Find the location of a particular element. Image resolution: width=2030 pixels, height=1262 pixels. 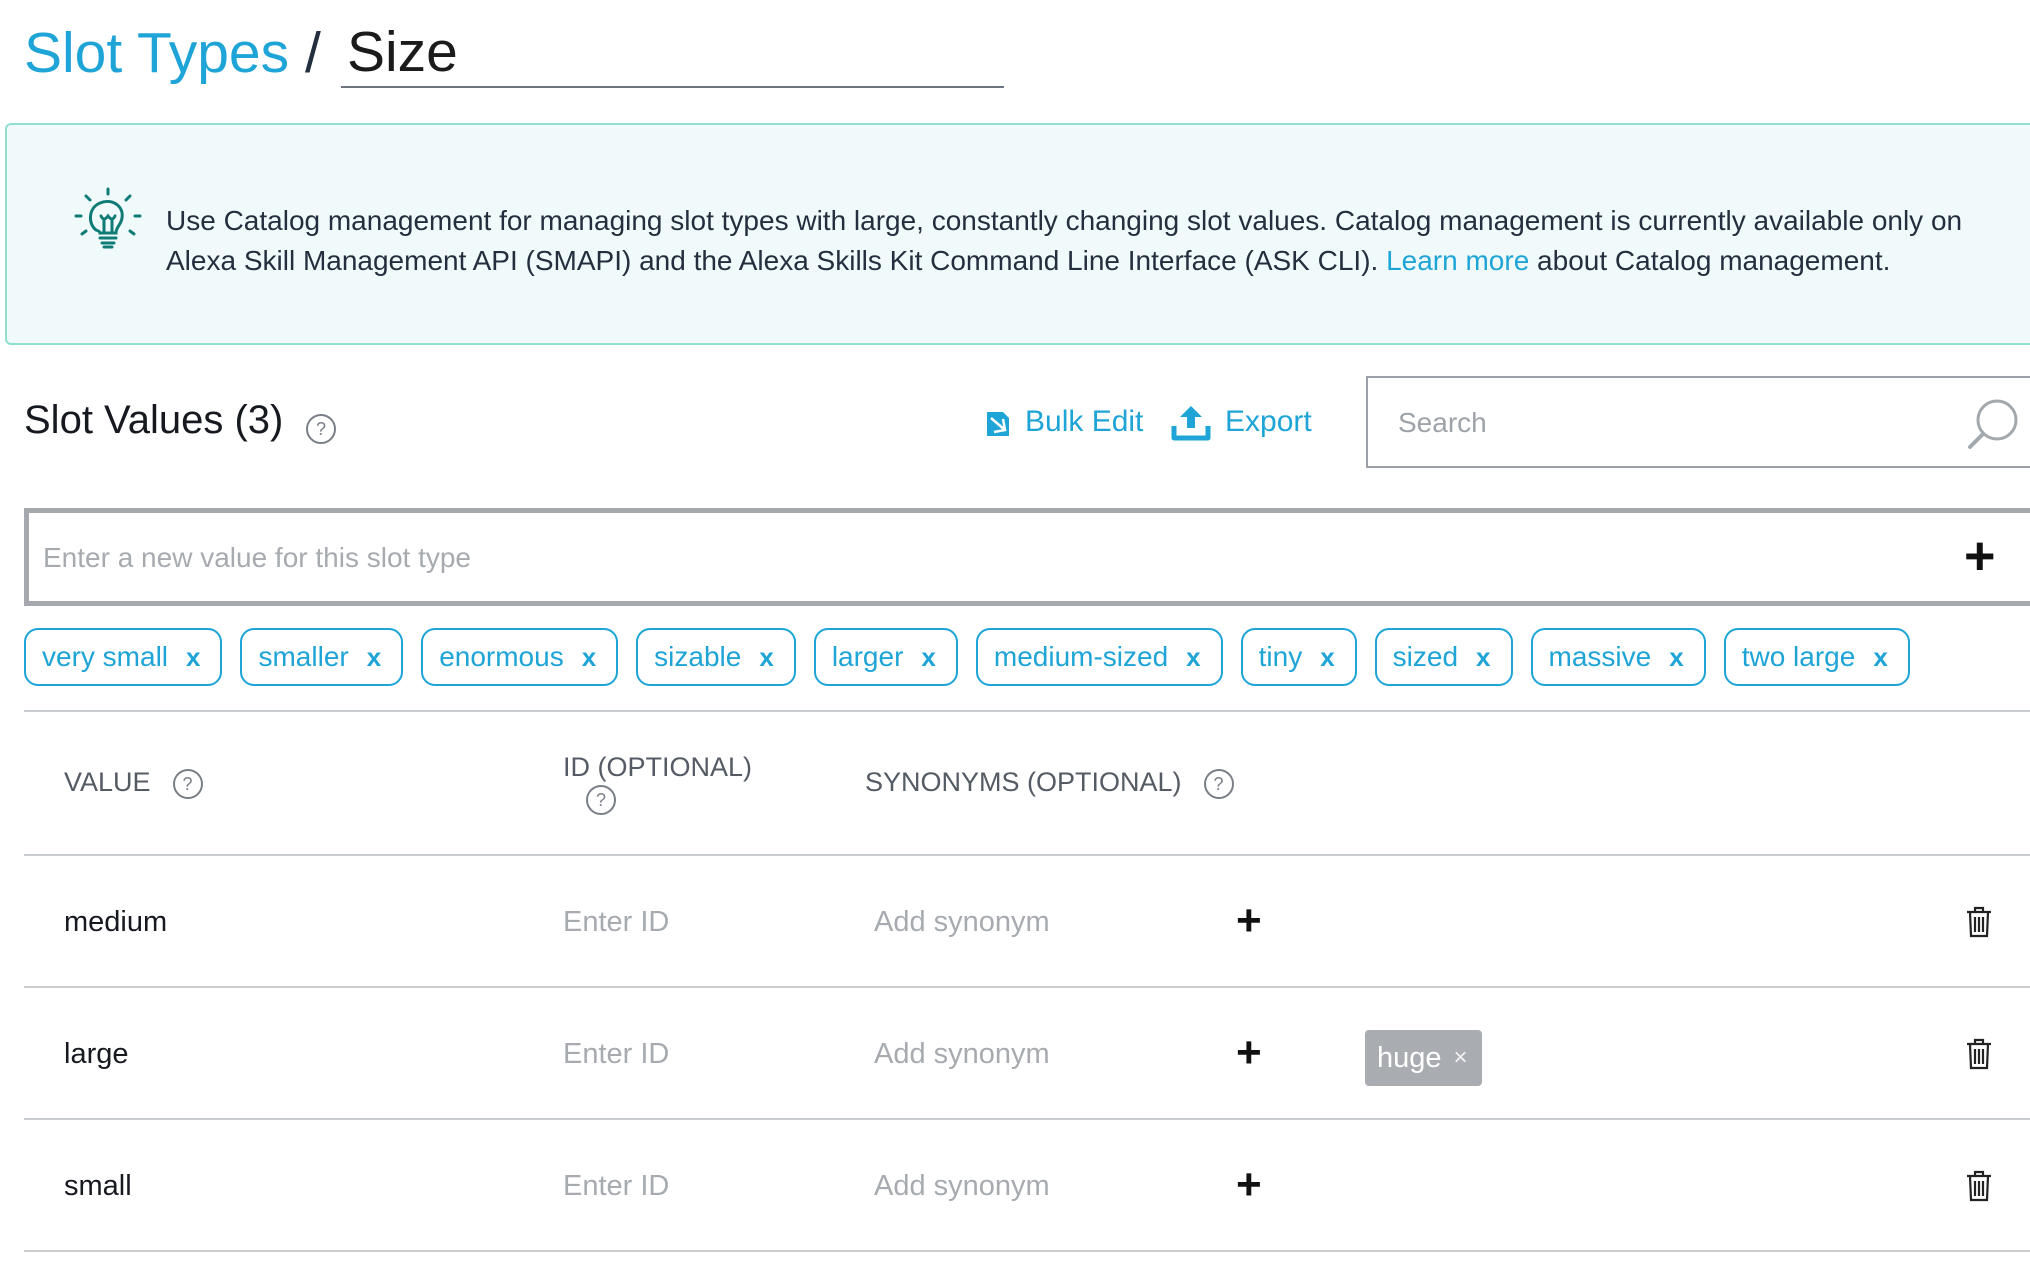

slot-type-name-input is located at coordinates (672, 53).